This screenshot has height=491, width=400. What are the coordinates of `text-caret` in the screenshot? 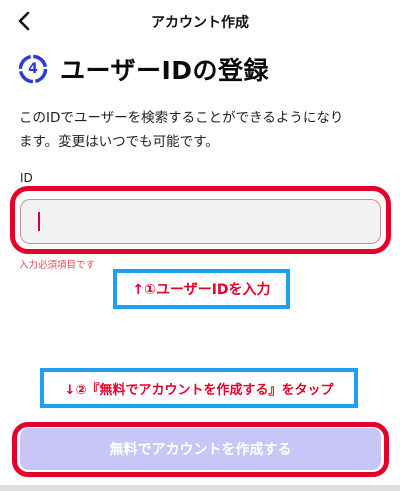 It's located at (39, 221).